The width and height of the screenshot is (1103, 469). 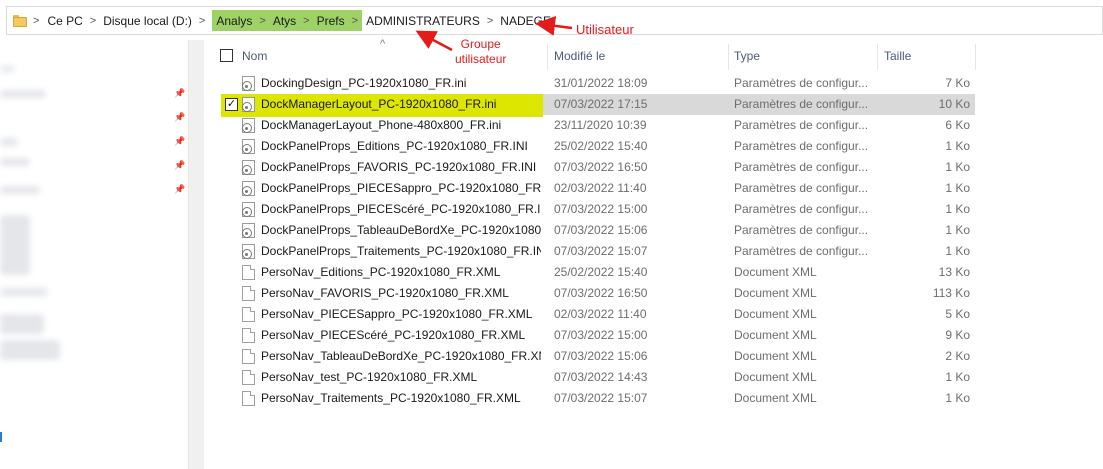 What do you see at coordinates (601, 398) in the screenshot?
I see `file-date: 07/03/2022 15:07` at bounding box center [601, 398].